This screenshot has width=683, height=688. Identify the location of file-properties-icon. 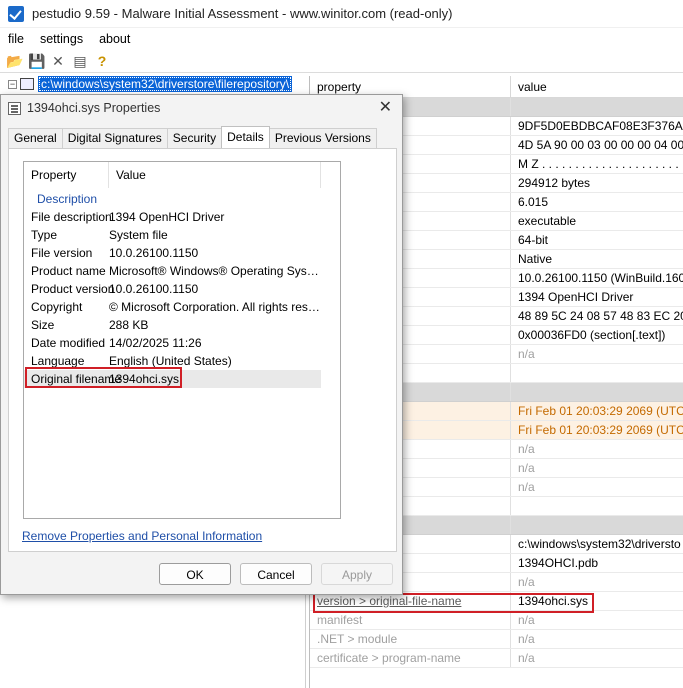
(14, 108).